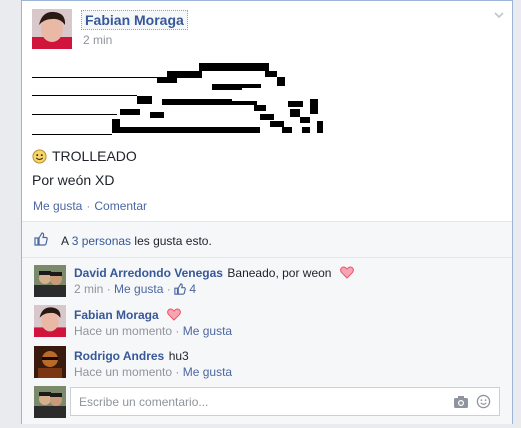 The height and width of the screenshot is (428, 521). What do you see at coordinates (173, 241) in the screenshot?
I see `likes-suffix: les gusta esto.` at bounding box center [173, 241].